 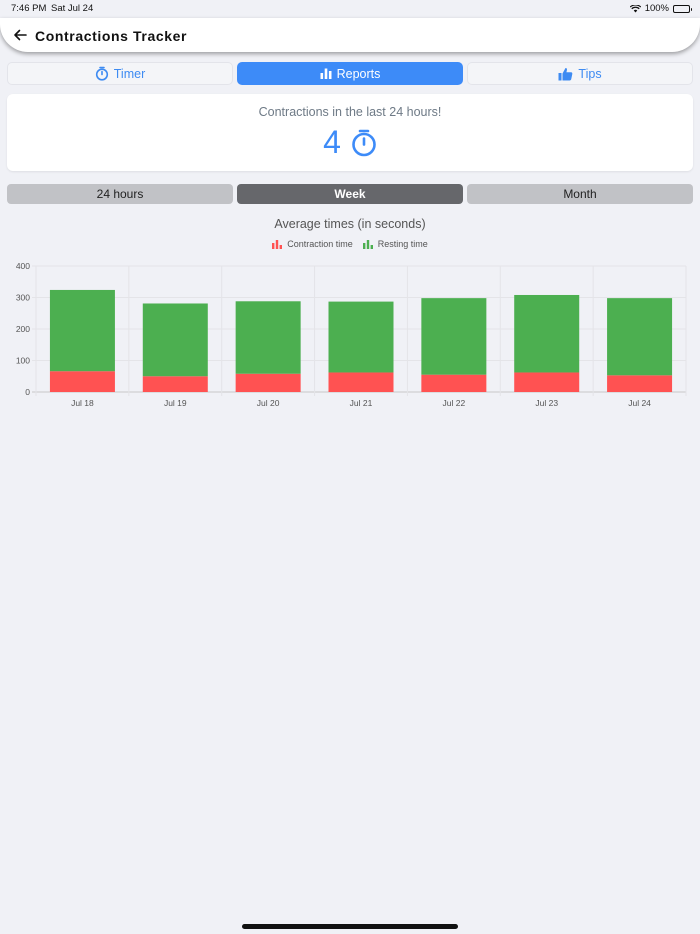 I want to click on battery-percent: 100%, so click(x=656, y=8).